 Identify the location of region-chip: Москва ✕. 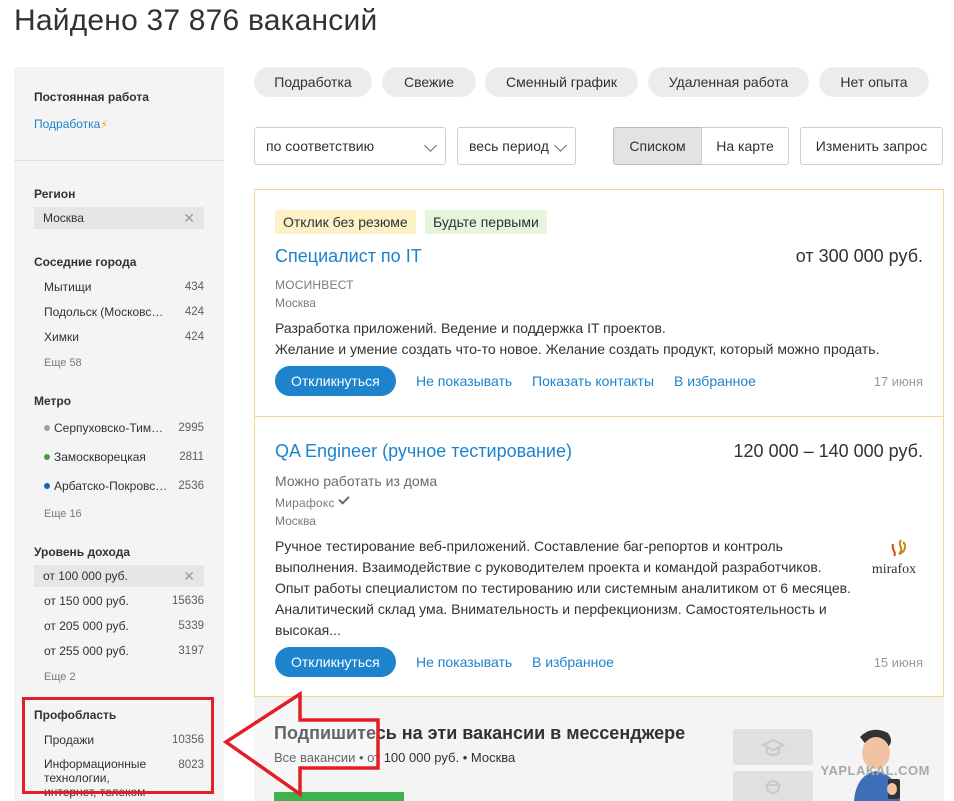
(119, 218).